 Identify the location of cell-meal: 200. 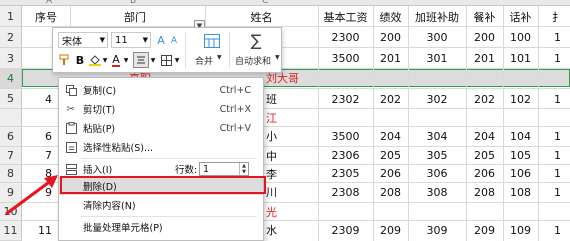
(484, 37).